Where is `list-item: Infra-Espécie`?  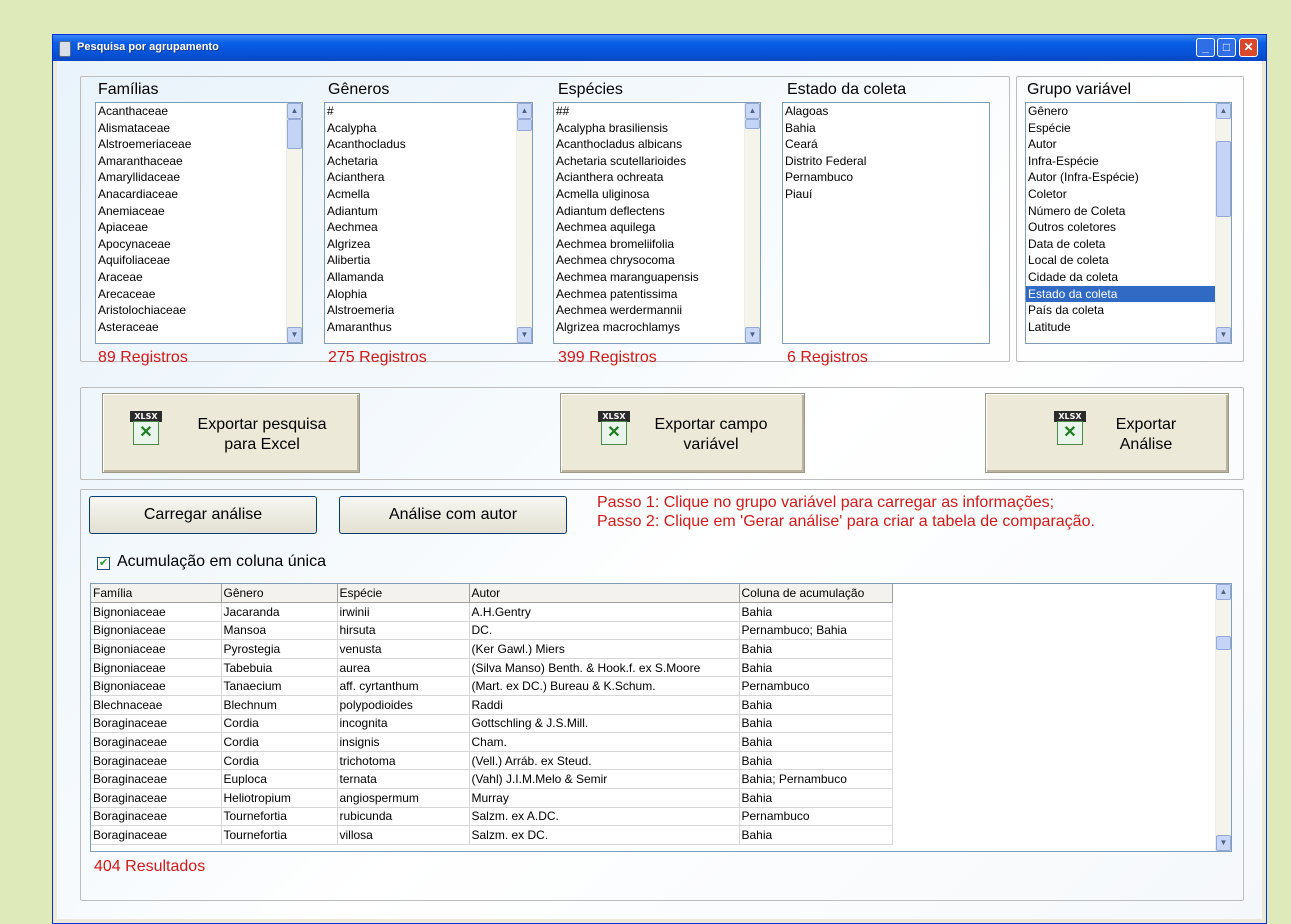 list-item: Infra-Espécie is located at coordinates (1128, 161).